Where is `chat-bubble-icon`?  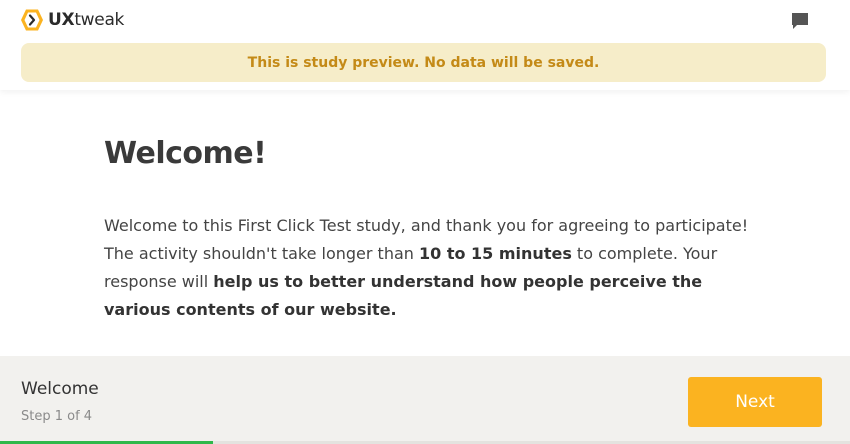 chat-bubble-icon is located at coordinates (800, 21).